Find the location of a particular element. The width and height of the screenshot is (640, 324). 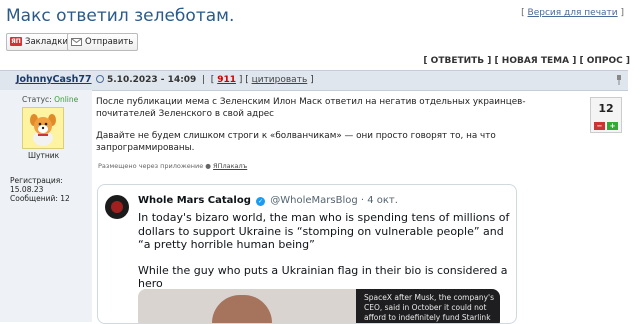

bookmarks-button: ЯП Закладки is located at coordinates (39, 42).